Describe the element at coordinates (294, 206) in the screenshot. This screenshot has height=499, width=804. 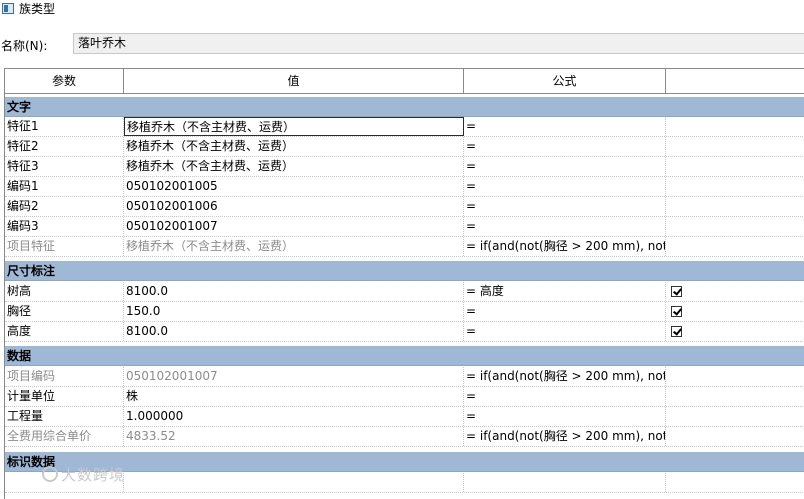
I see `value-input: 050102001006` at that location.